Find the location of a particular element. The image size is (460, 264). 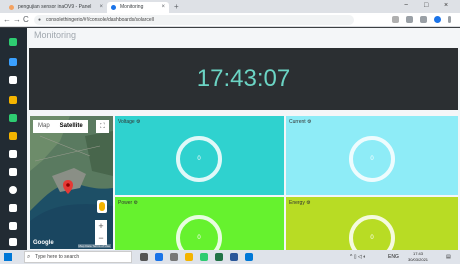

file-explorer-icon is located at coordinates (189, 257).